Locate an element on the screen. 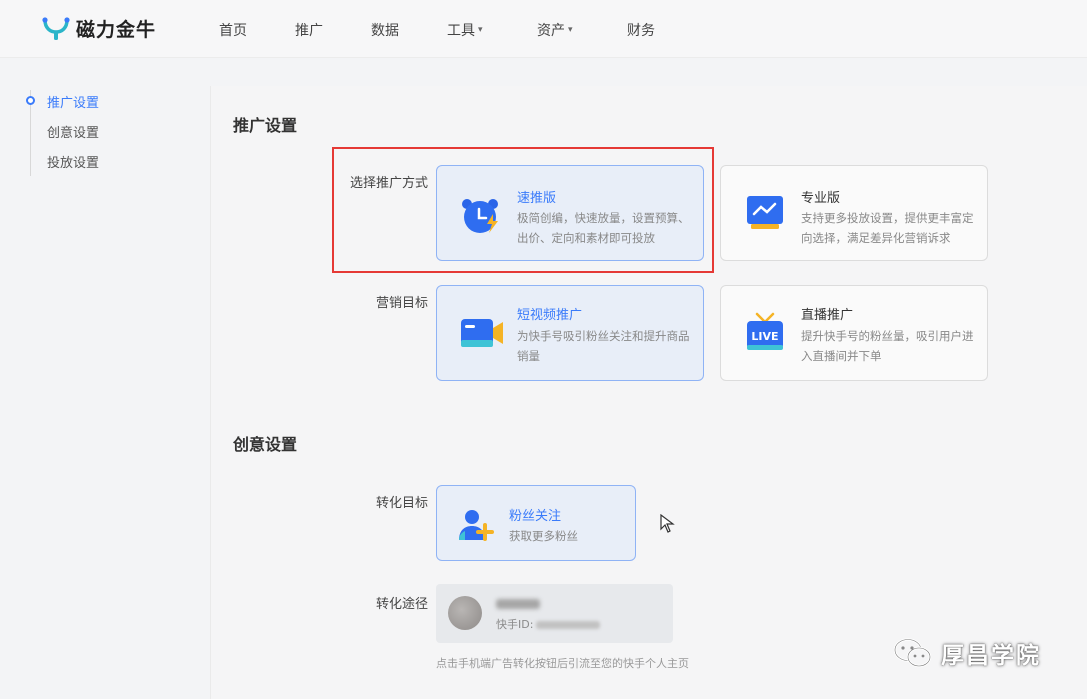 This screenshot has width=1087, height=699. account-id-redacted is located at coordinates (568, 625).